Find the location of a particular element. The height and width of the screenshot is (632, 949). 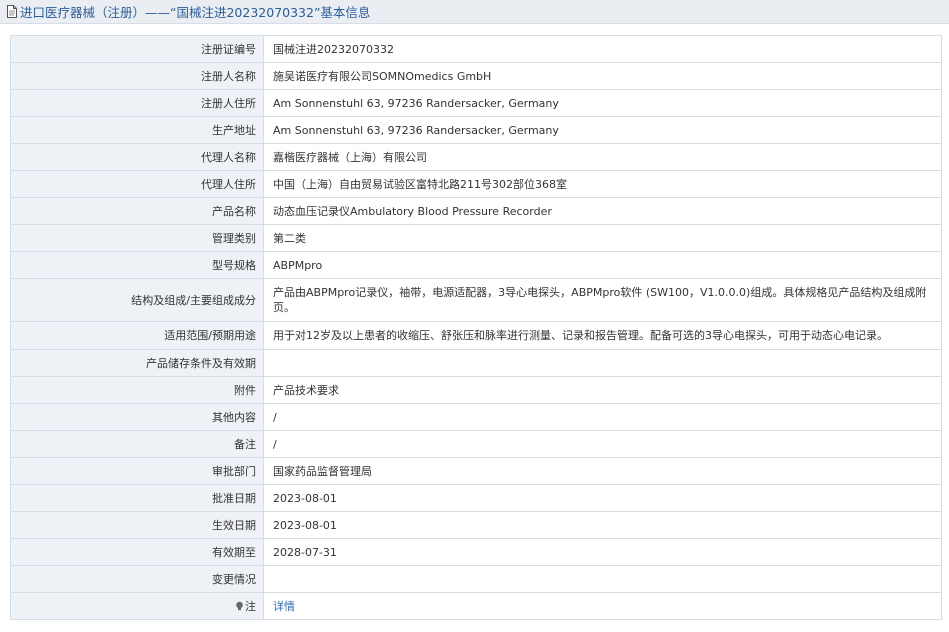

row-label: 附件 is located at coordinates (137, 390).